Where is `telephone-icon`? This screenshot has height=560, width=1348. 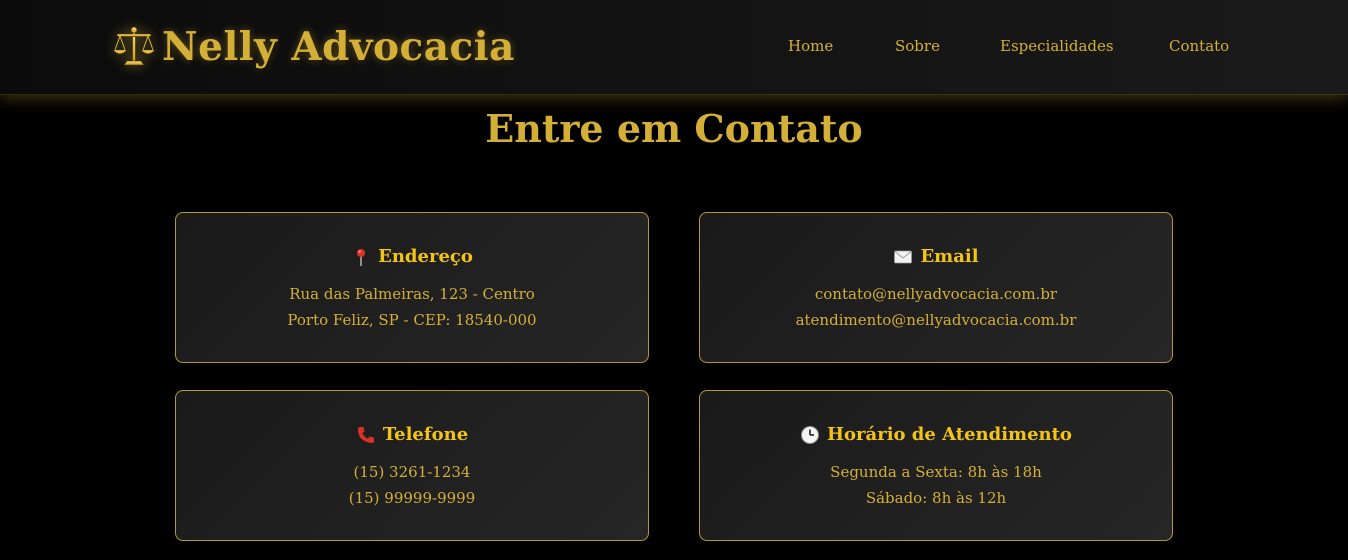 telephone-icon is located at coordinates (366, 435).